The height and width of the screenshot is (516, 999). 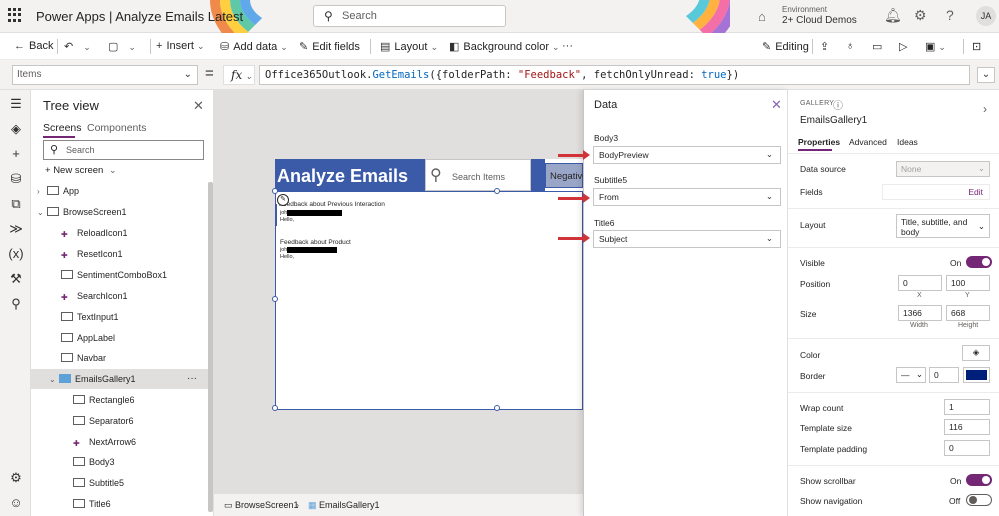 I want to click on gear-icon: ⚙, so click(x=920, y=15).